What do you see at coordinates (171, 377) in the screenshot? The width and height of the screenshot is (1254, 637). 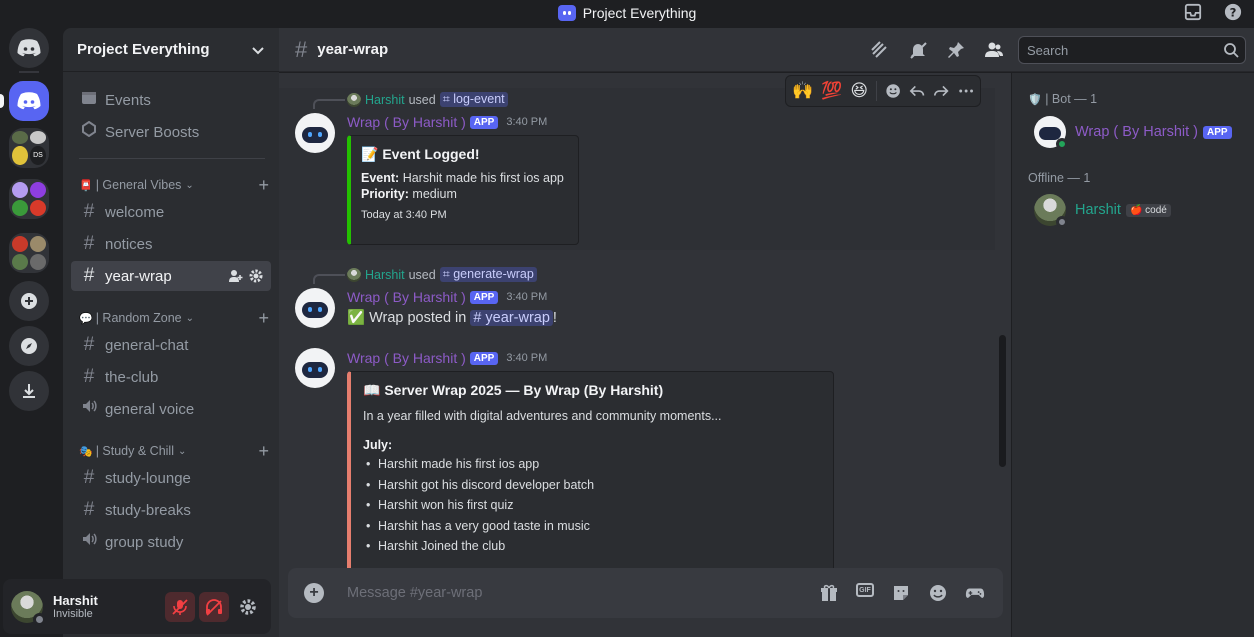 I see `channel-the-club: # the-club` at bounding box center [171, 377].